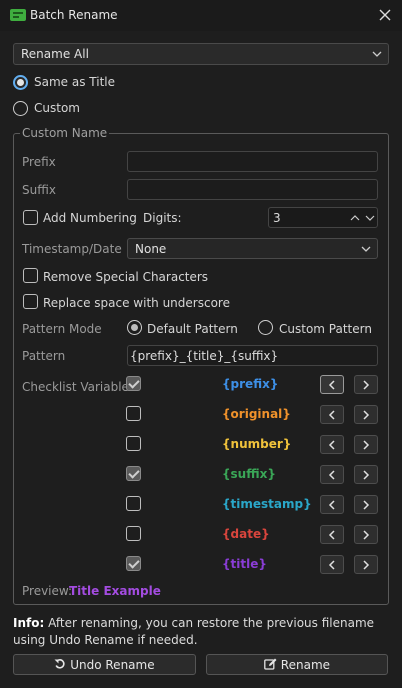  Describe the element at coordinates (252, 248) in the screenshot. I see `timestamp-select: None` at that location.